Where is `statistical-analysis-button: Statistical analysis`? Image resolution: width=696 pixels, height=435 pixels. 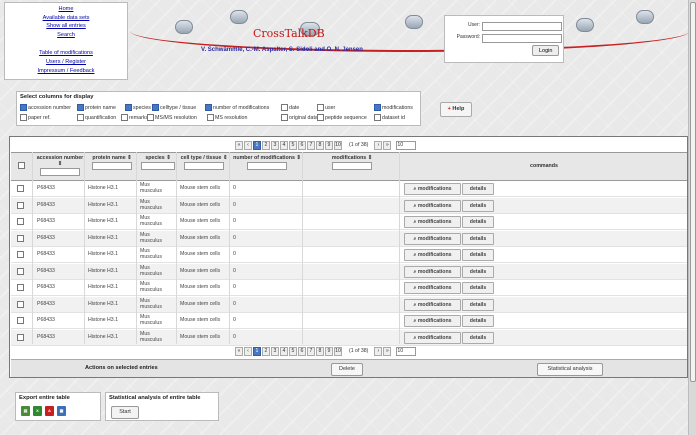
statistical-analysis-button: Statistical analysis is located at coordinates (570, 369).